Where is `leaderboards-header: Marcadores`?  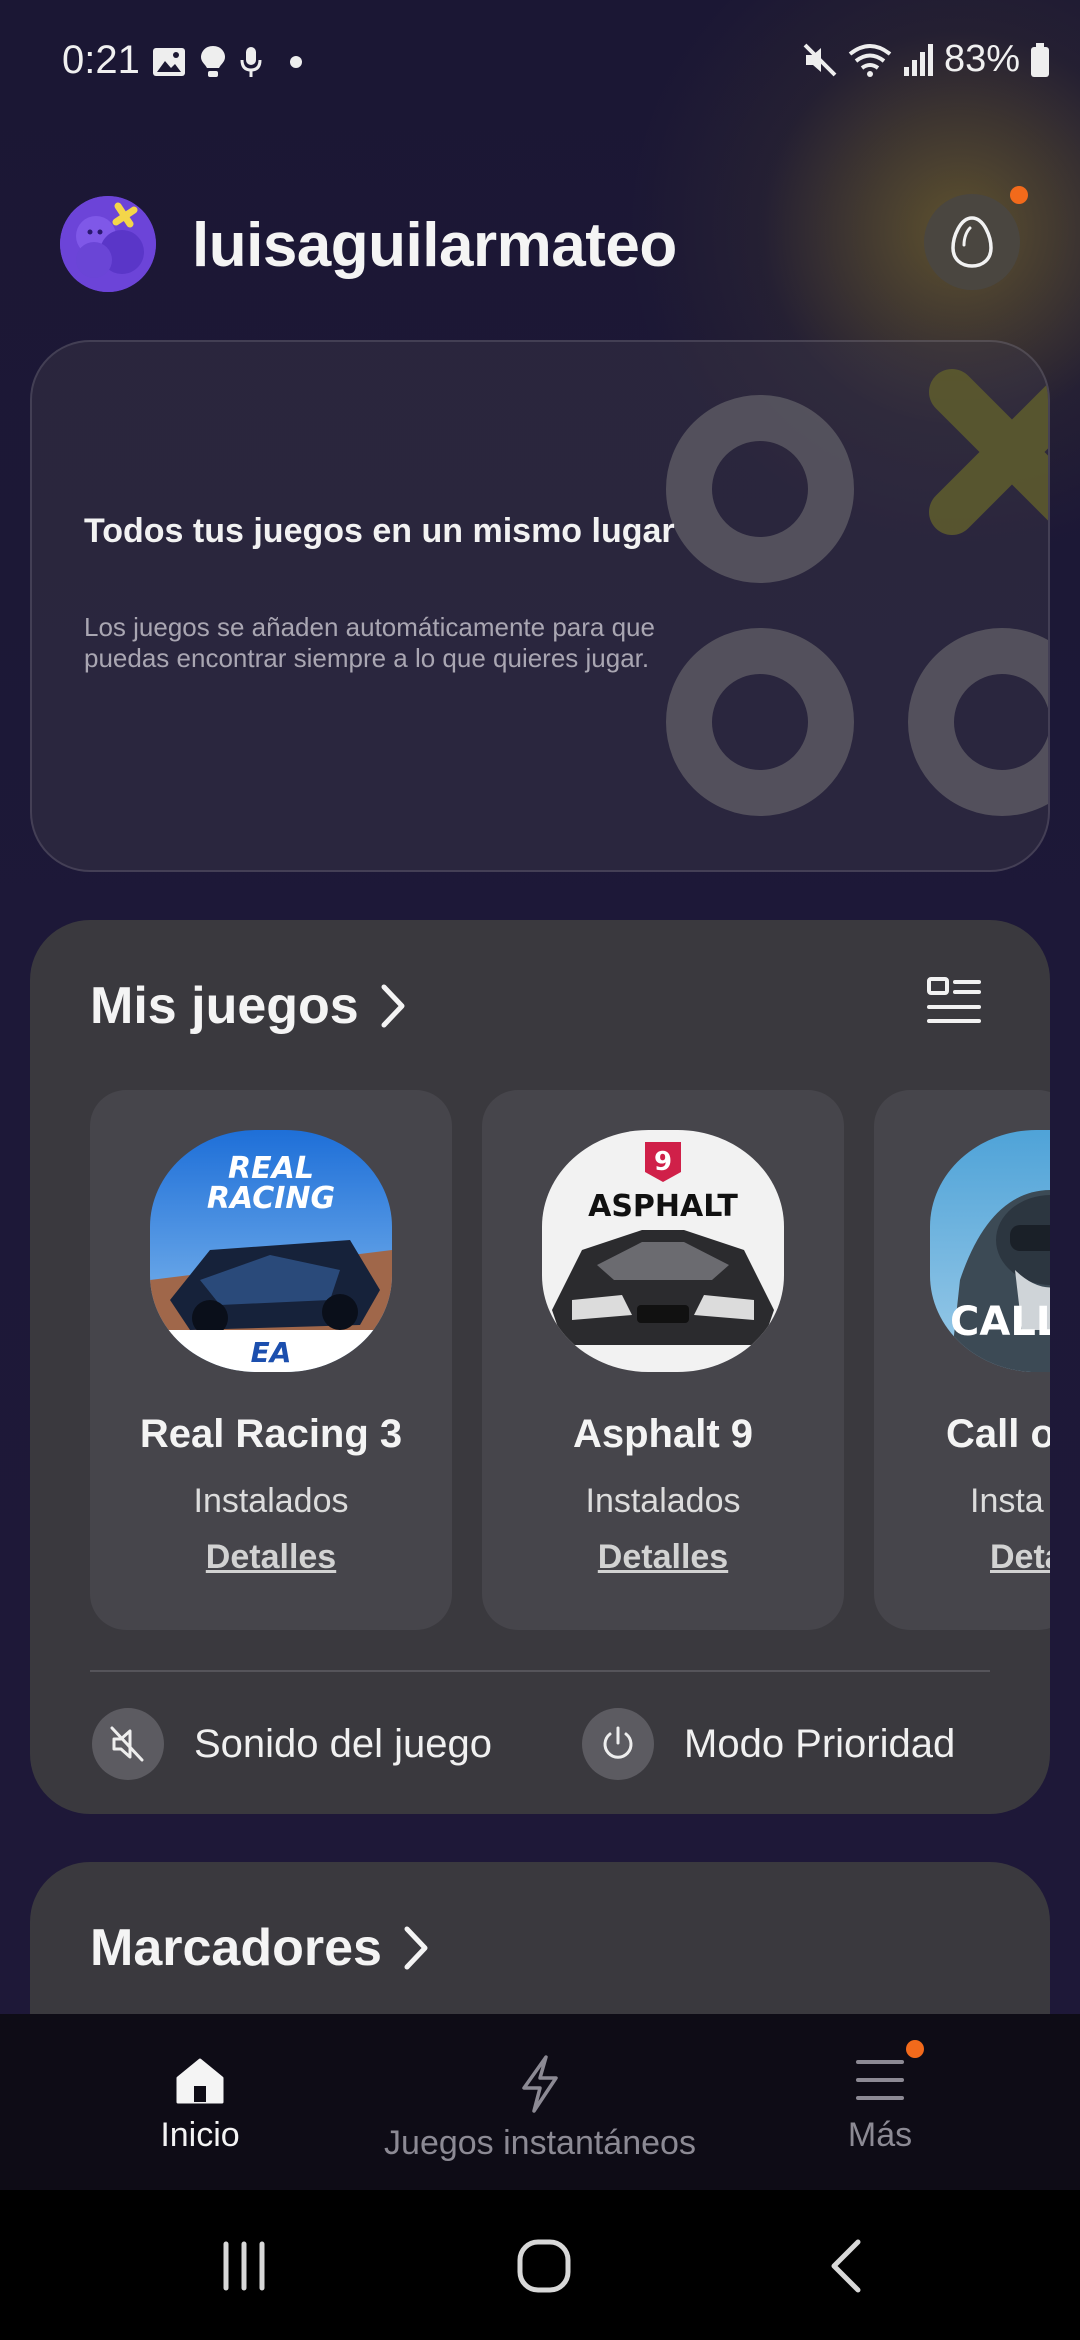
leaderboards-header: Marcadores is located at coordinates (260, 1948).